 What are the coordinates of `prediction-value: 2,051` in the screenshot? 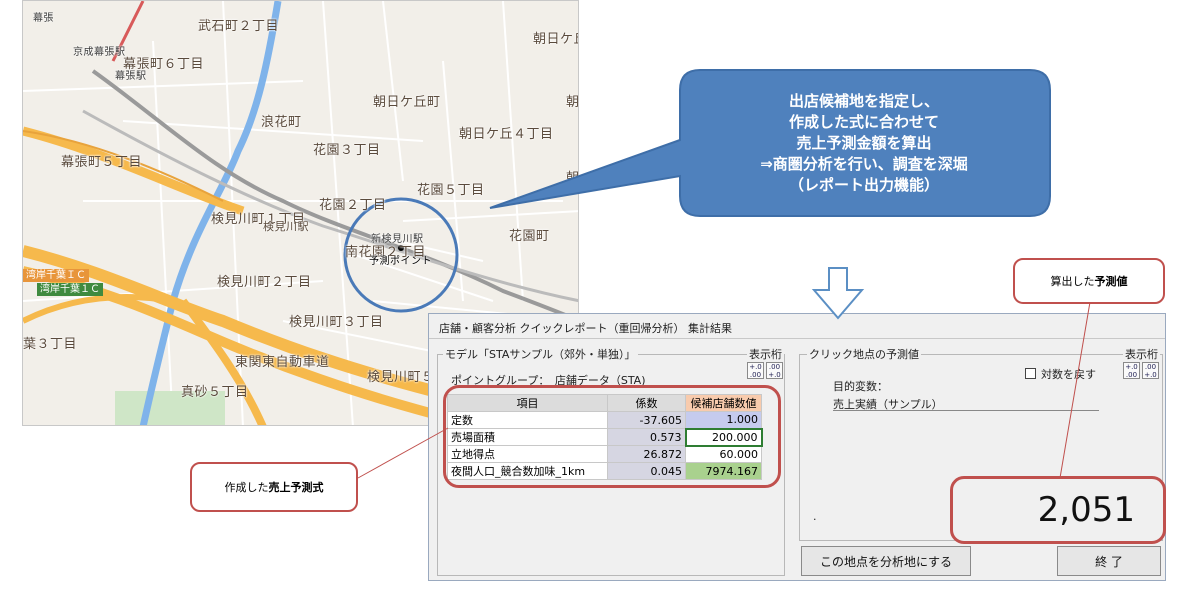 It's located at (1058, 510).